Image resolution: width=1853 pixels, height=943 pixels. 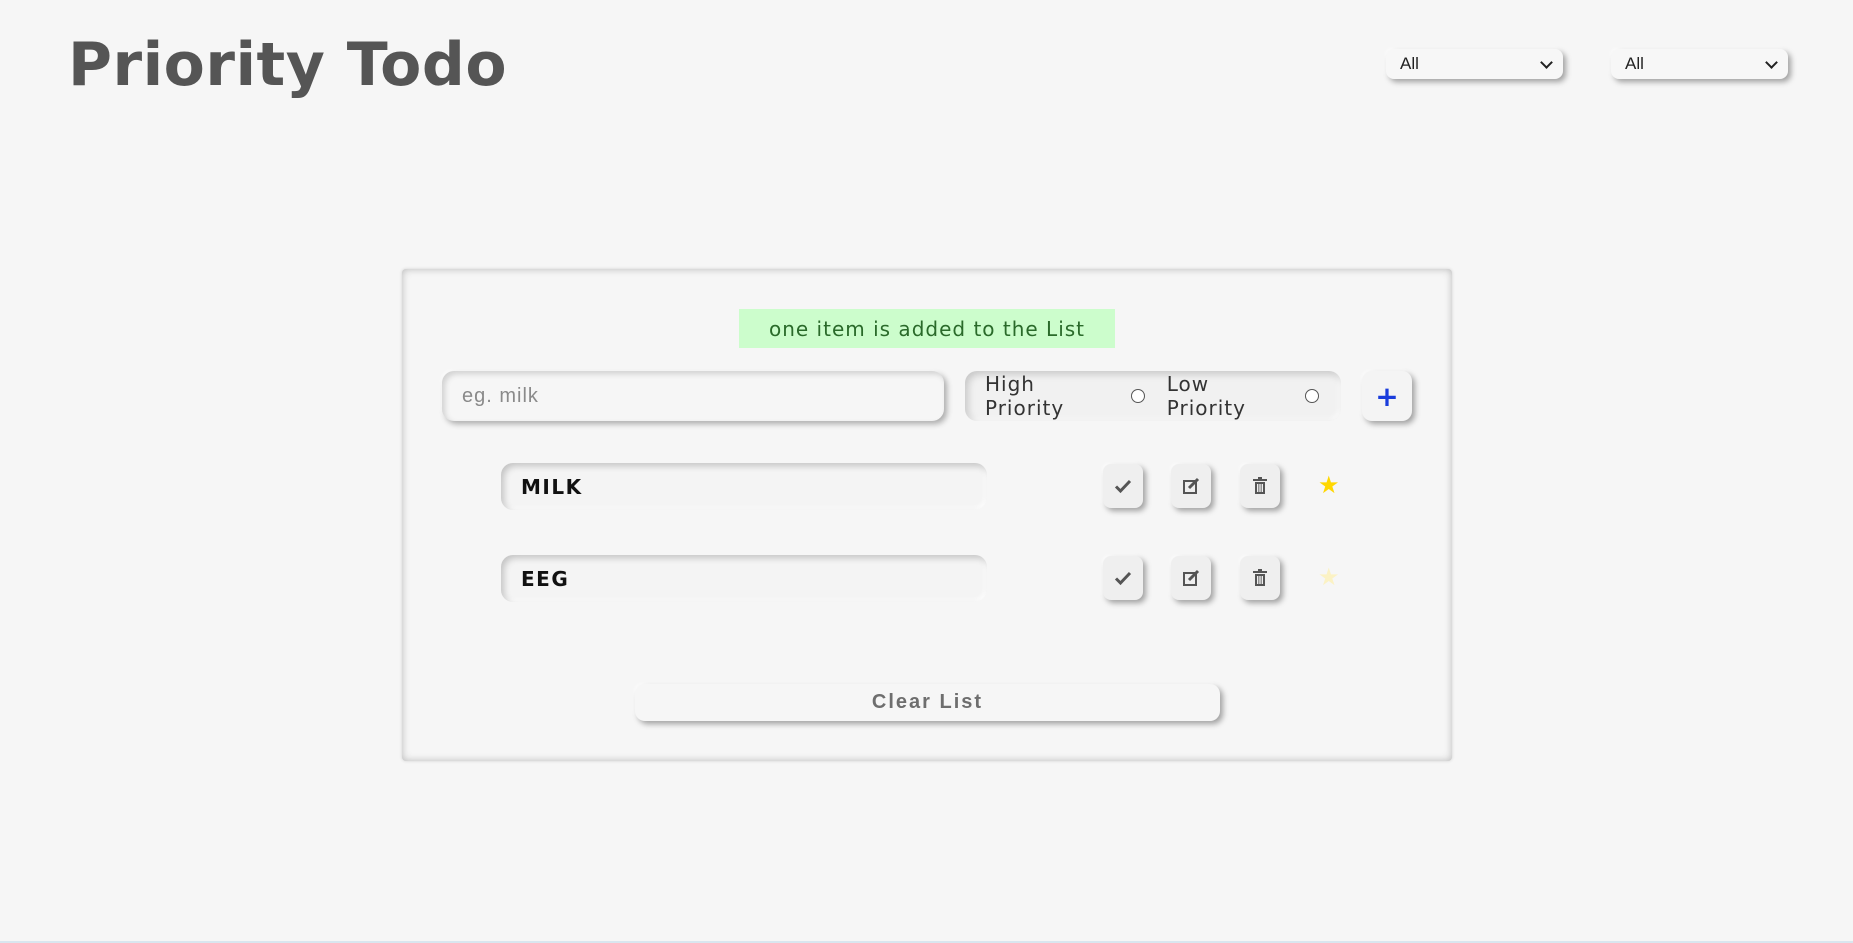 What do you see at coordinates (744, 578) in the screenshot?
I see `list-item-text: EEG` at bounding box center [744, 578].